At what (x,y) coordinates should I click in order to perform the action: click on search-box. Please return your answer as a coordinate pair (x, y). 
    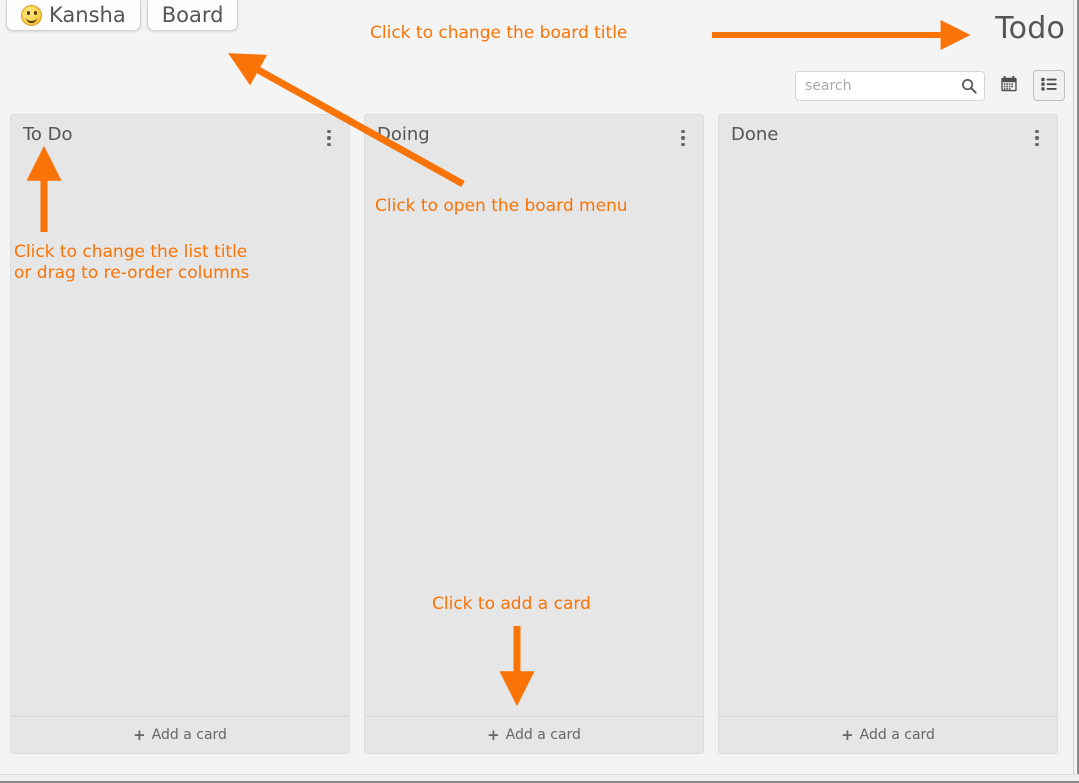
    Looking at the image, I should click on (890, 85).